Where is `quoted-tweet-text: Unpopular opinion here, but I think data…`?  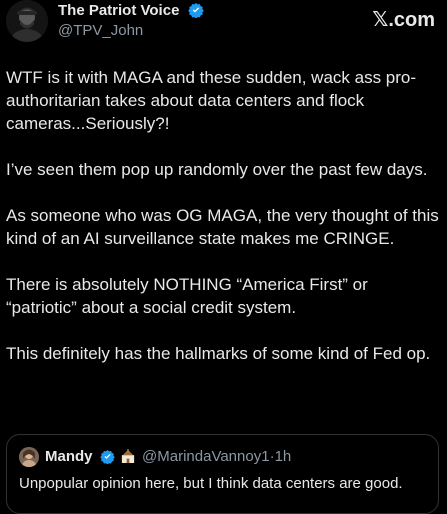 quoted-tweet-text: Unpopular opinion here, but I think data… is located at coordinates (211, 483).